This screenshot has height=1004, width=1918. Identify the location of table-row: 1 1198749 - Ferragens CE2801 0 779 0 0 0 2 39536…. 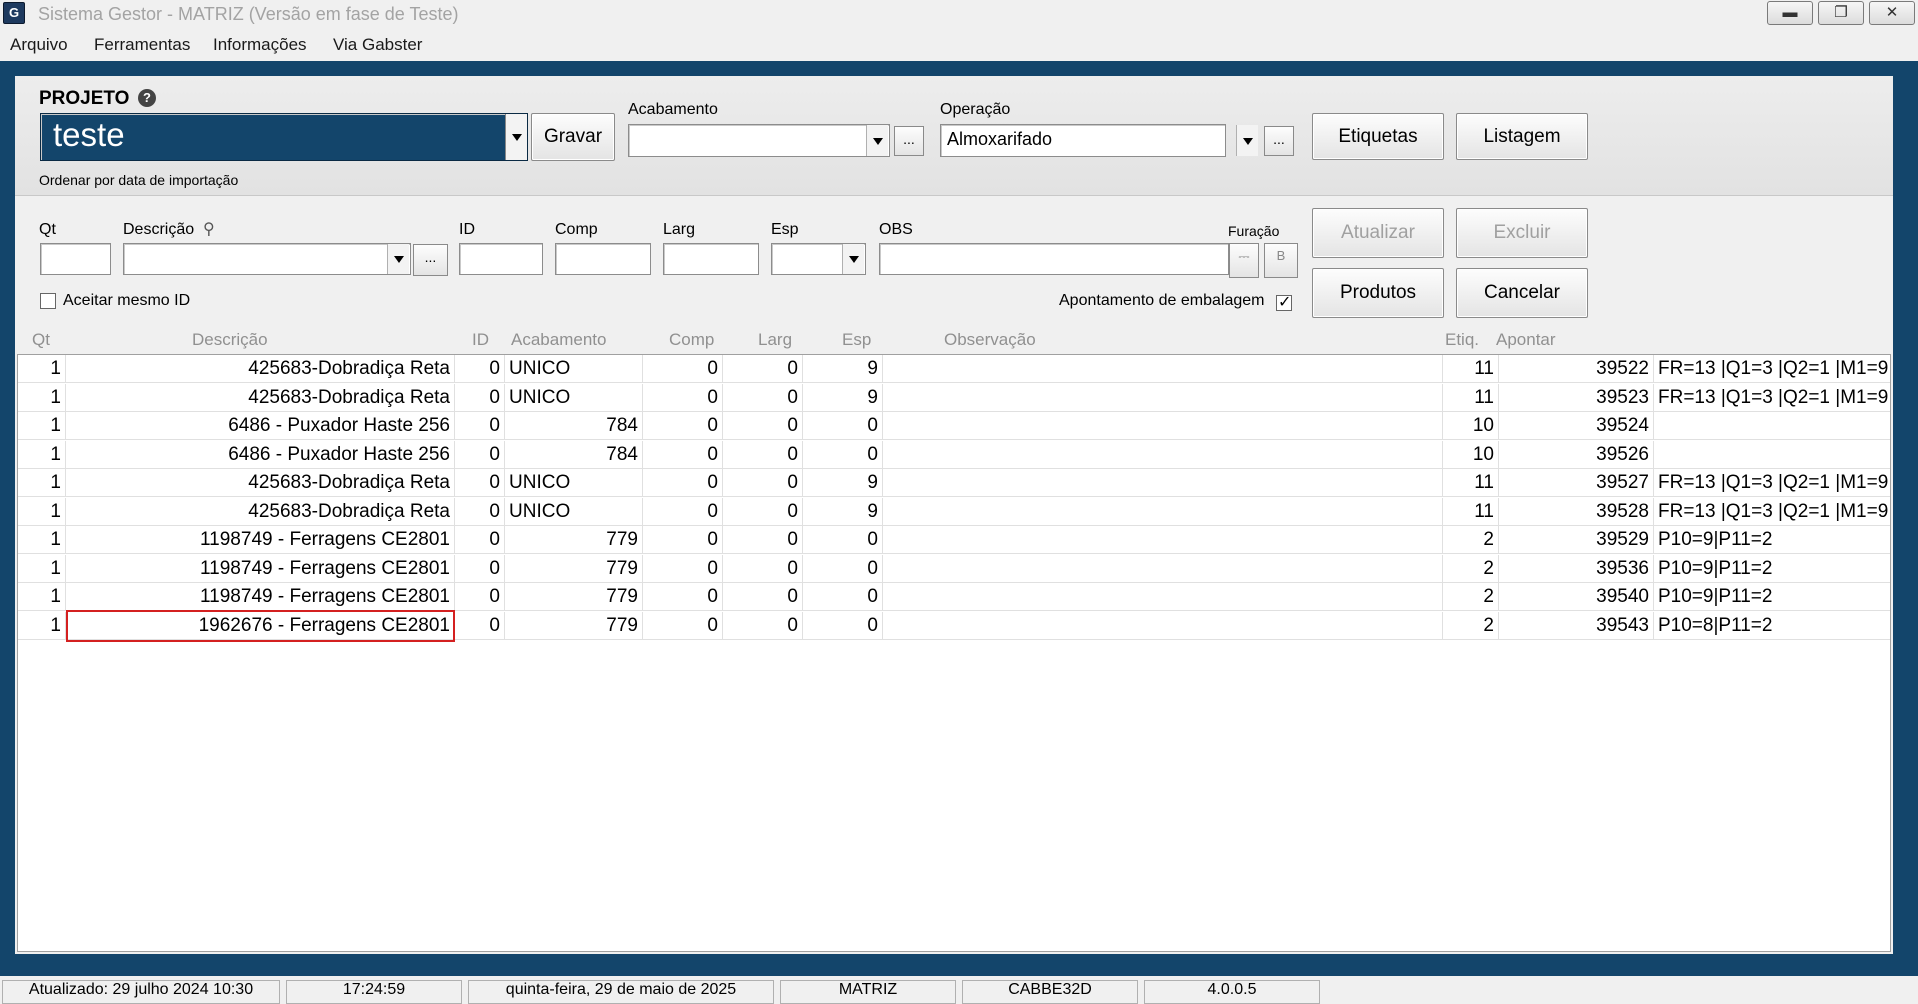
(954, 568).